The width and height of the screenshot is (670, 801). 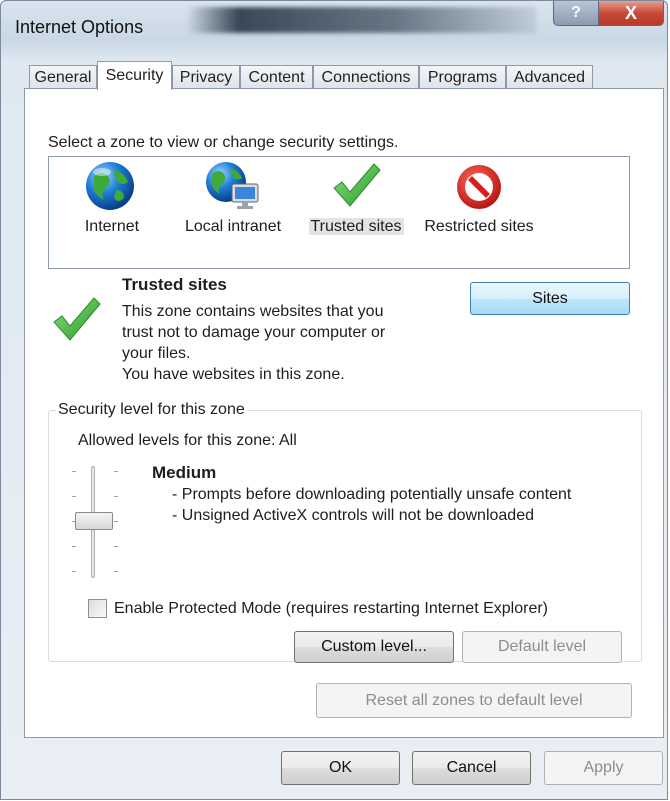 I want to click on cancel-button: Cancel, so click(x=471, y=768).